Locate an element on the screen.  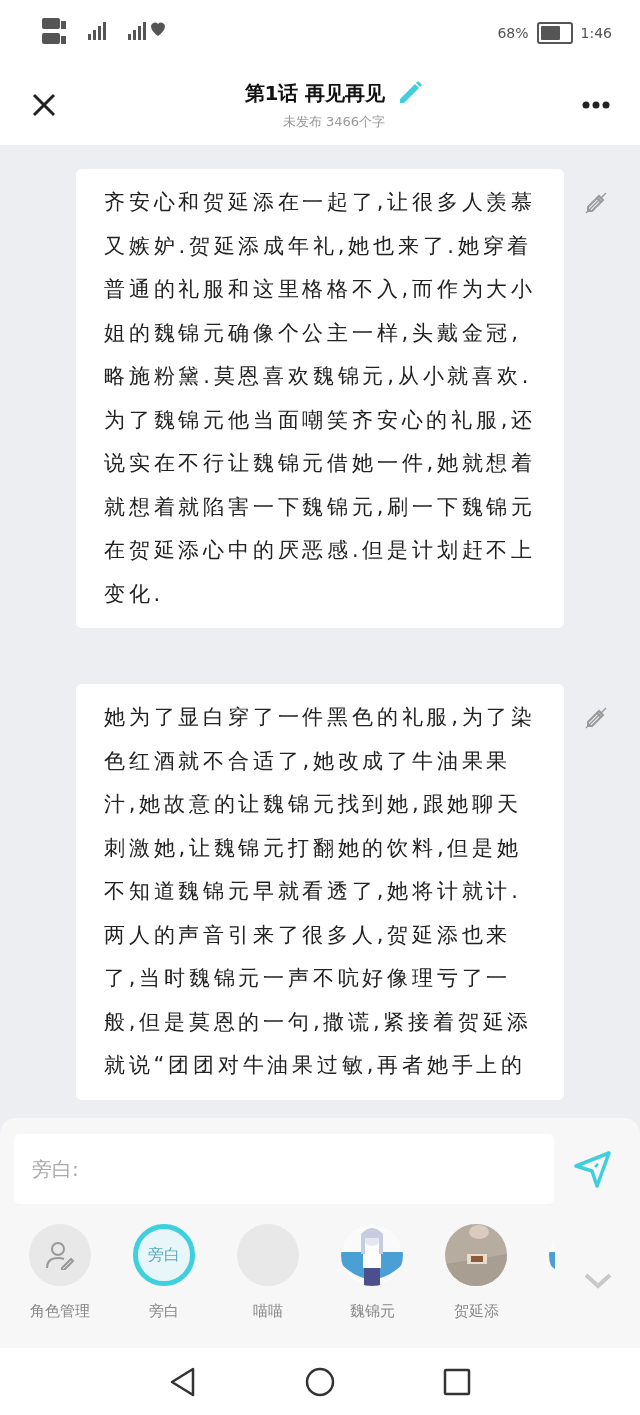
message-field: 旁白: is located at coordinates (284, 1169).